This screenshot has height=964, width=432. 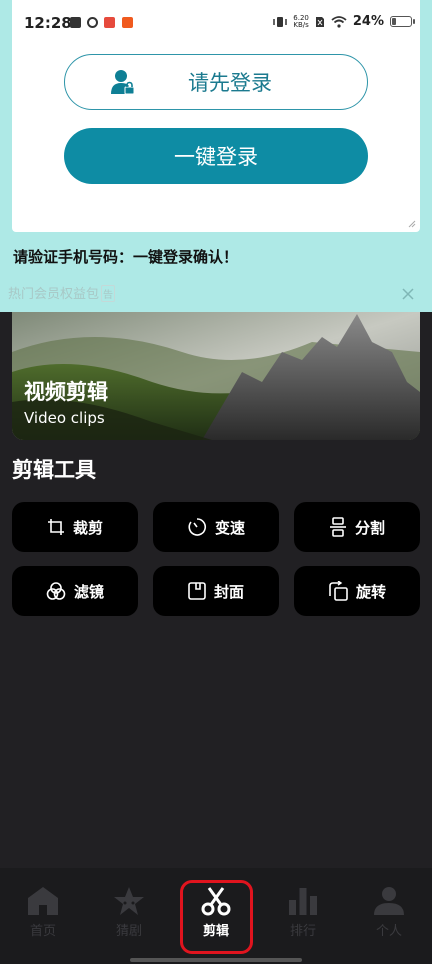 I want to click on login-first-button: 请先登录, so click(x=216, y=82).